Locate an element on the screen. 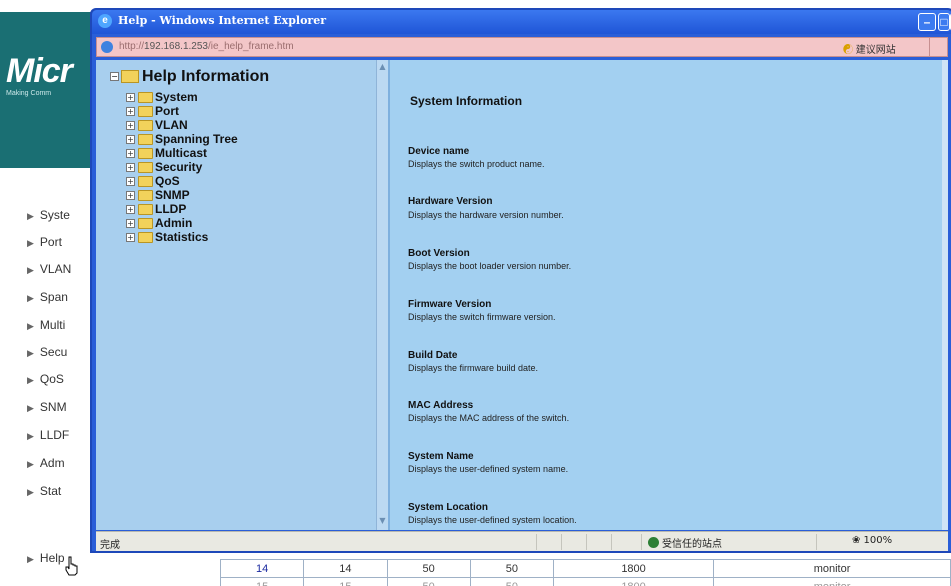  tree-item-spanning-tree: + Spanning Tree is located at coordinates (182, 139).